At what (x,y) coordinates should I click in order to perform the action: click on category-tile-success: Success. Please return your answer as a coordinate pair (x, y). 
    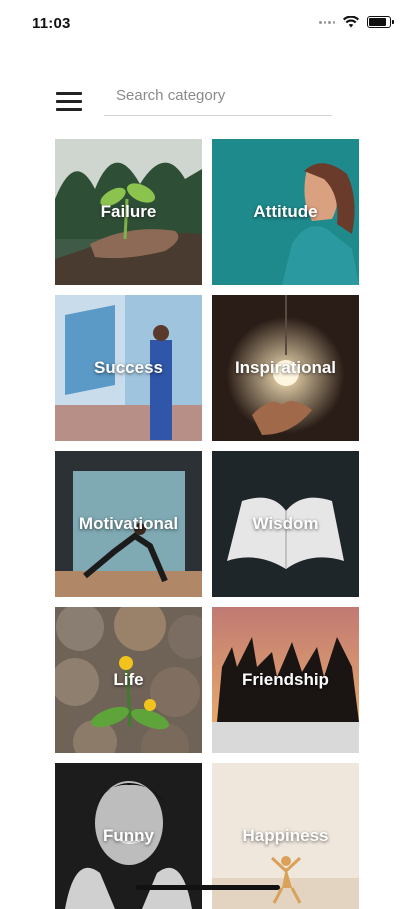
    Looking at the image, I should click on (128, 368).